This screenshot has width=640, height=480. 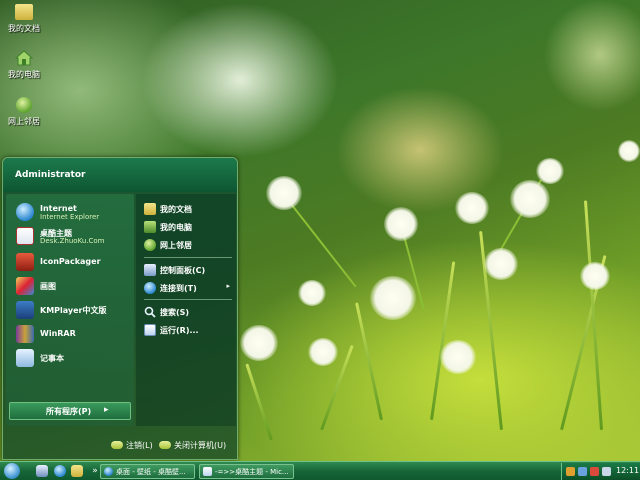 I want to click on places-item-control-panel: 控制面板(C), so click(x=188, y=270).